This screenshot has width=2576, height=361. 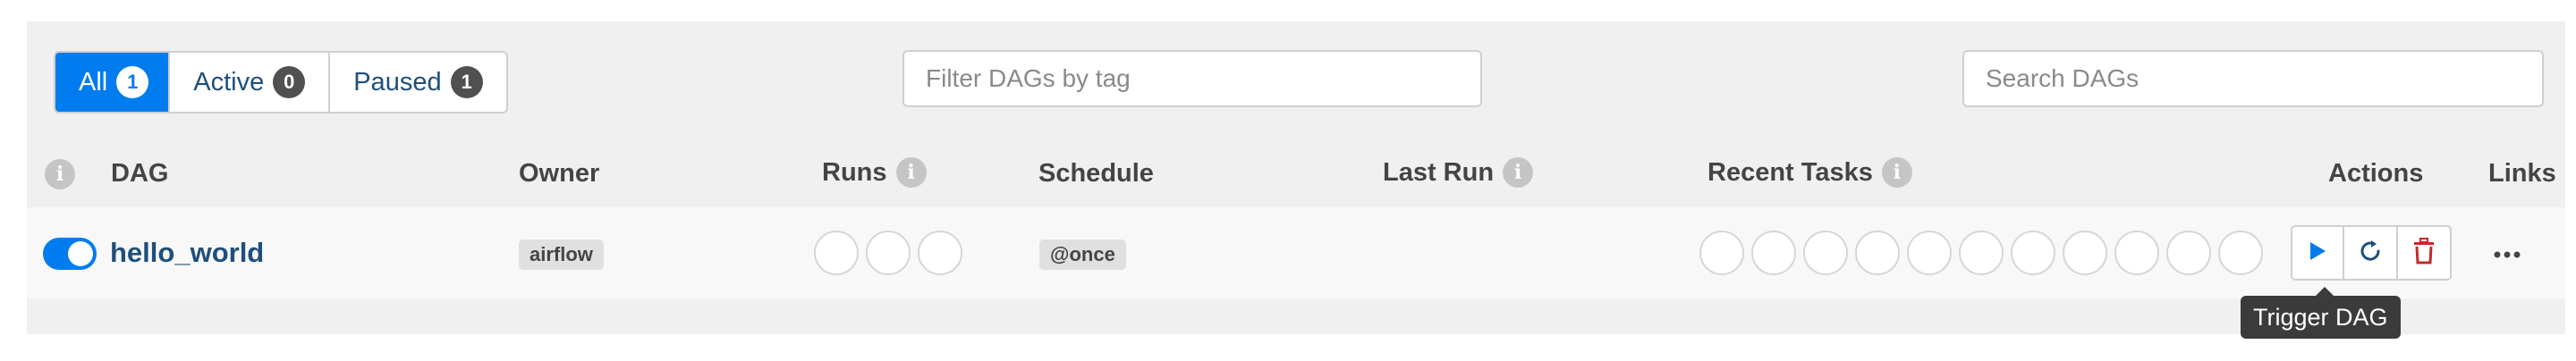 What do you see at coordinates (1439, 172) in the screenshot?
I see `header-last-run-label: Last Run` at bounding box center [1439, 172].